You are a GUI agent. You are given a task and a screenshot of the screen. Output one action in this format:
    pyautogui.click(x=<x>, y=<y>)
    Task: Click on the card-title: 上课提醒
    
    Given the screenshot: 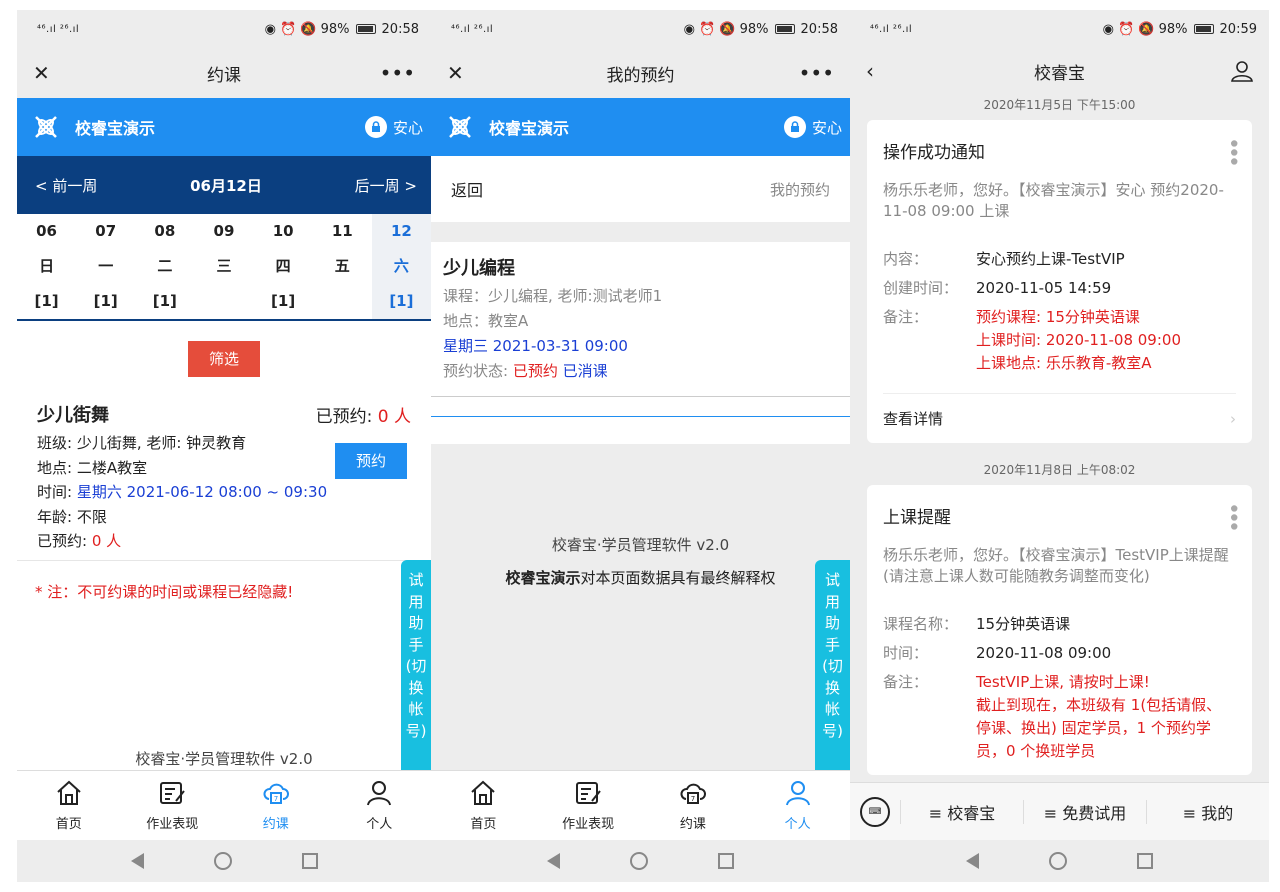 What is the action you would take?
    pyautogui.click(x=917, y=517)
    